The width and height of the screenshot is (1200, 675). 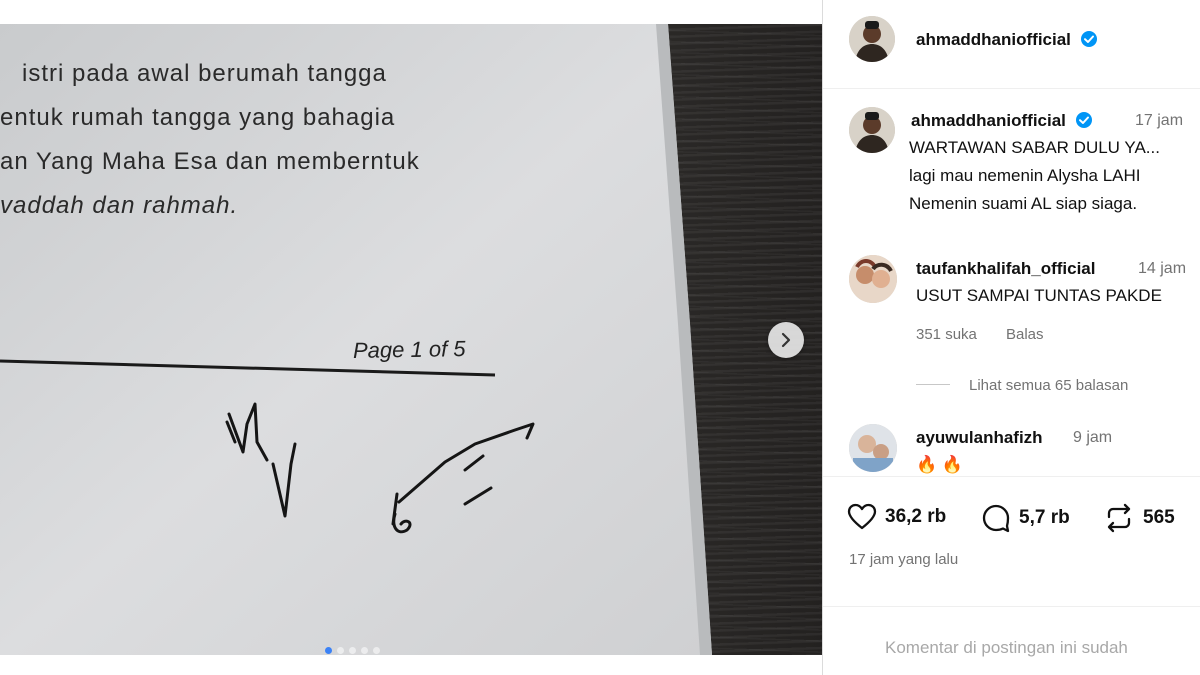 What do you see at coordinates (940, 464) in the screenshot?
I see `comment-text-2: 🔥 🔥` at bounding box center [940, 464].